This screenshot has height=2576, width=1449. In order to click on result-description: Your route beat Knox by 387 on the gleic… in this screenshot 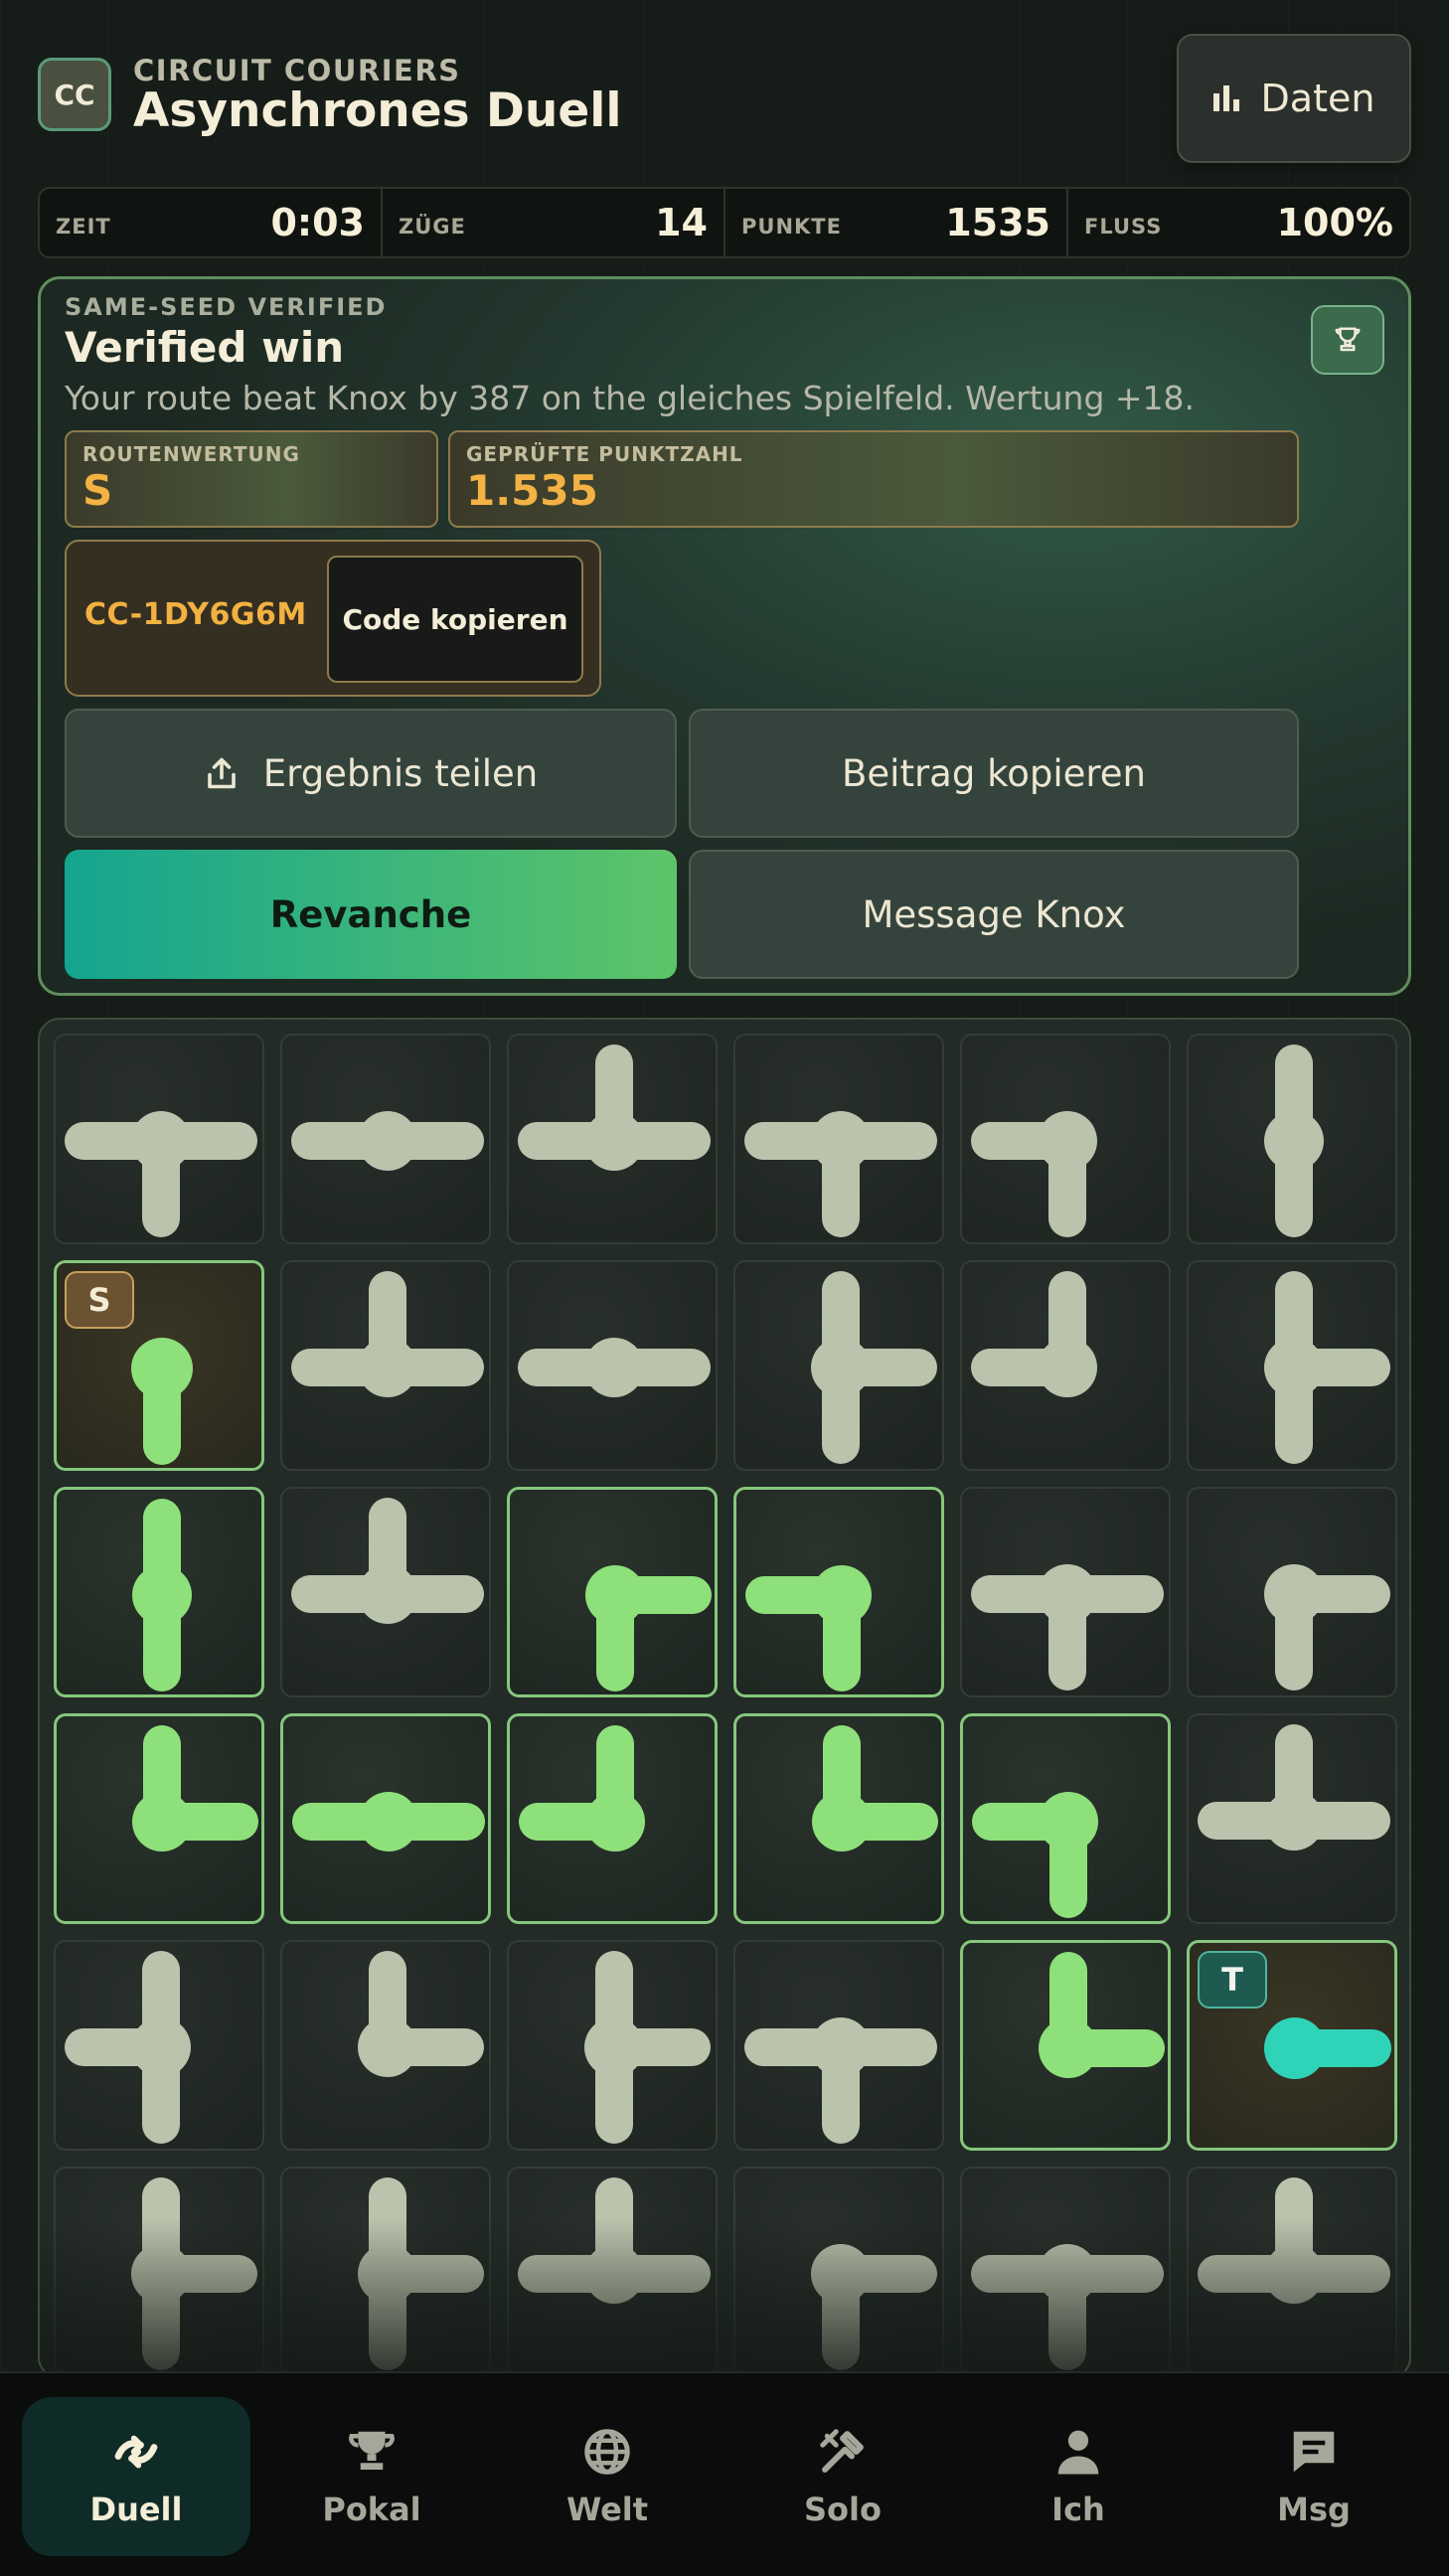, I will do `click(630, 398)`.